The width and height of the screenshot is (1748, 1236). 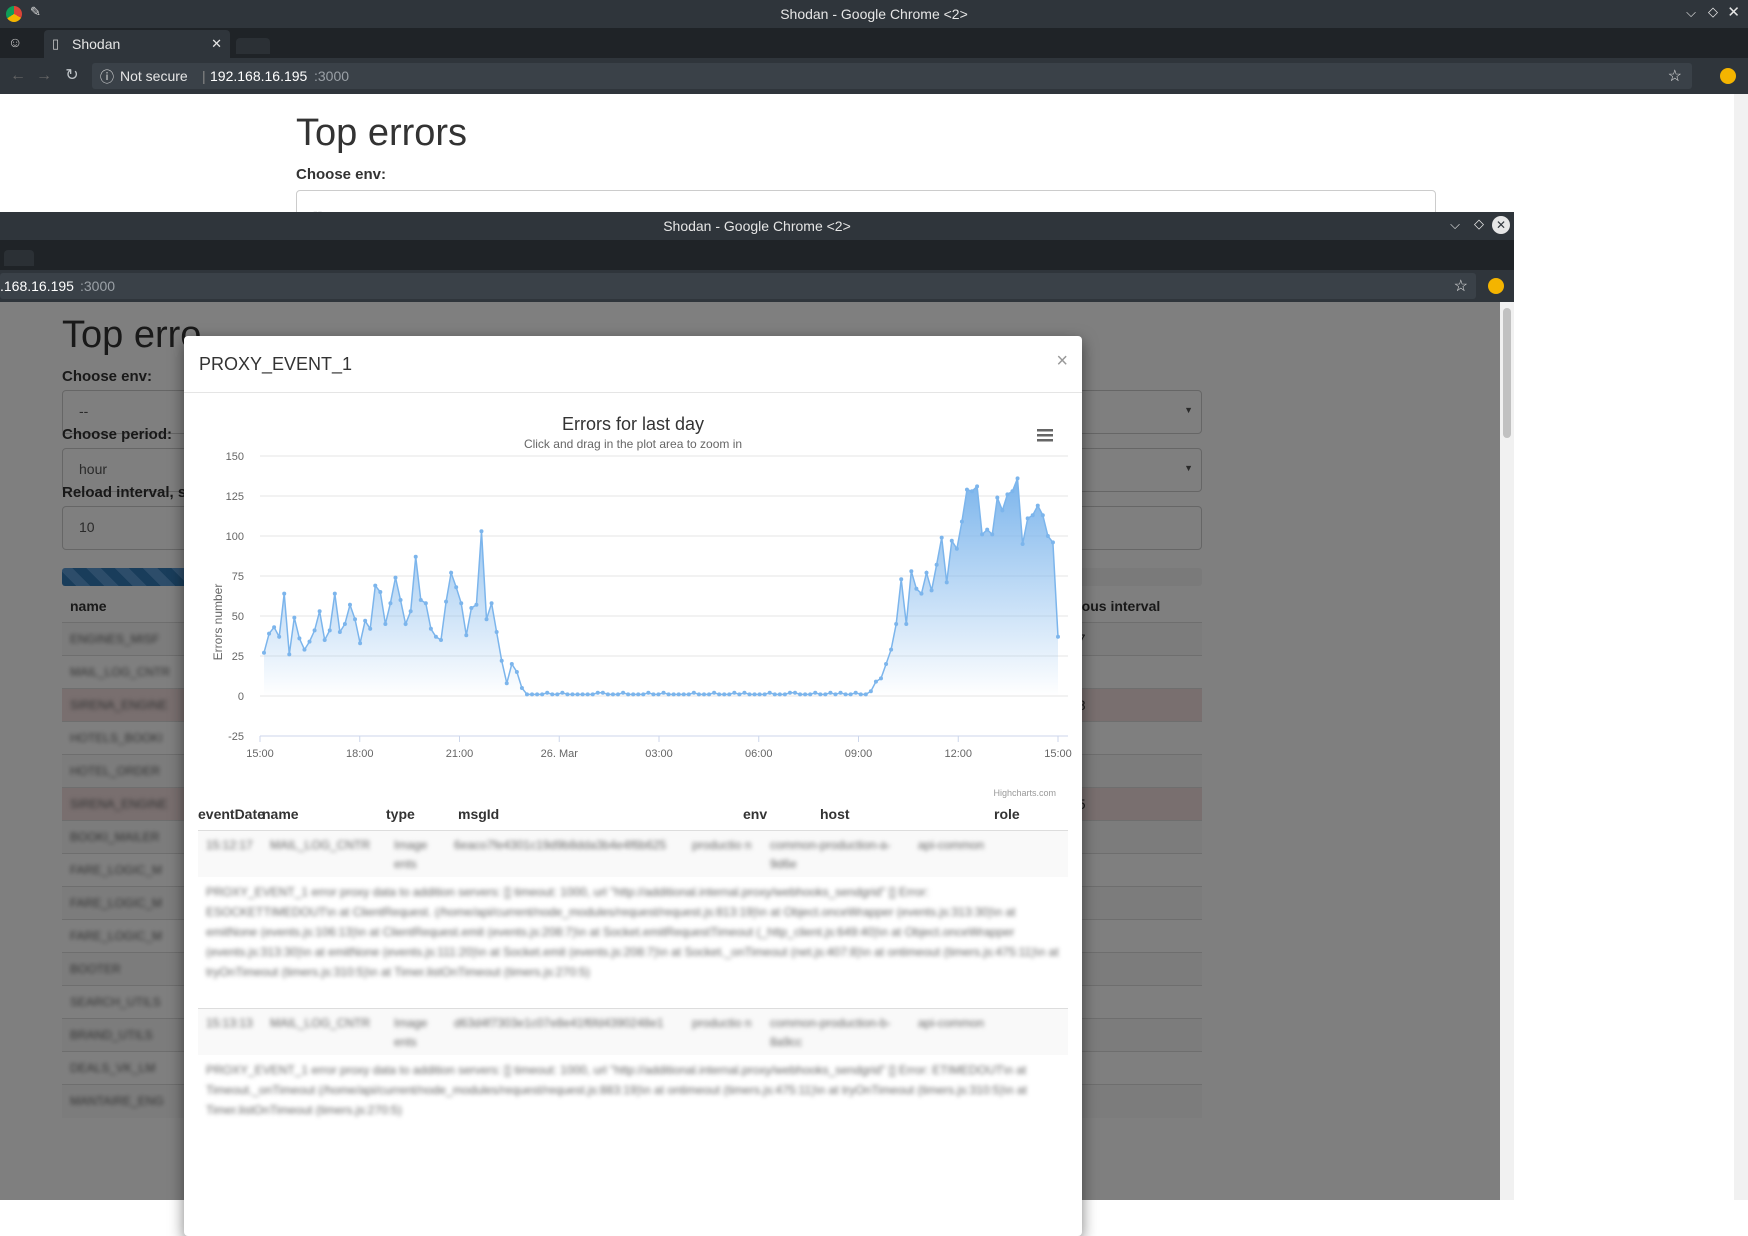 I want to click on events-col-header: eventDate, so click(x=231, y=814).